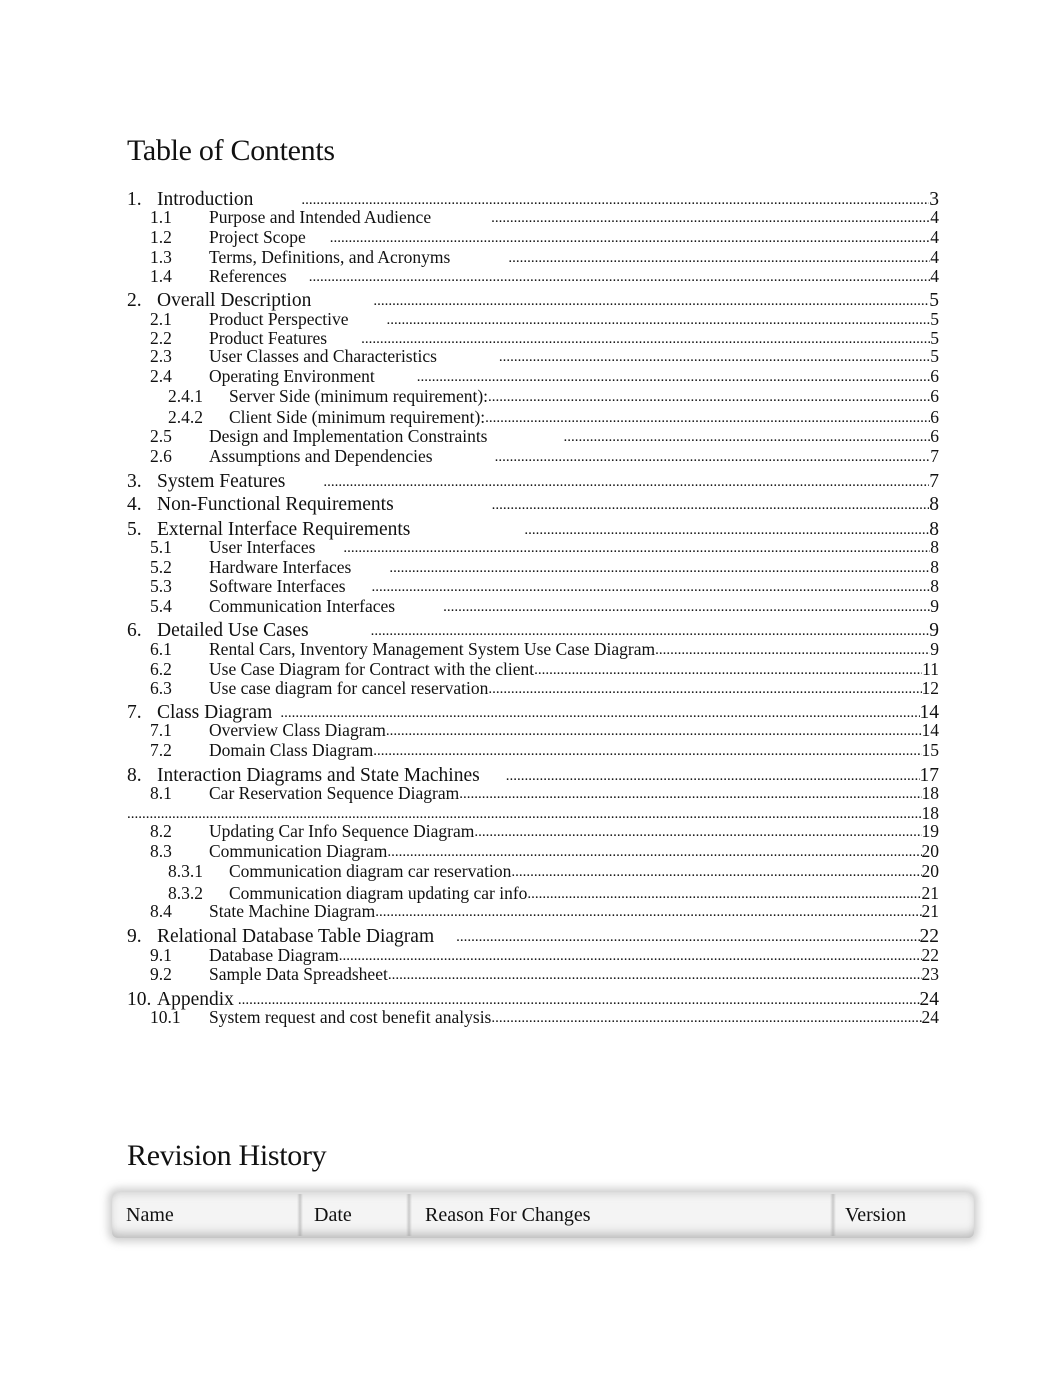  I want to click on toc-entry-number: 1., so click(134, 200).